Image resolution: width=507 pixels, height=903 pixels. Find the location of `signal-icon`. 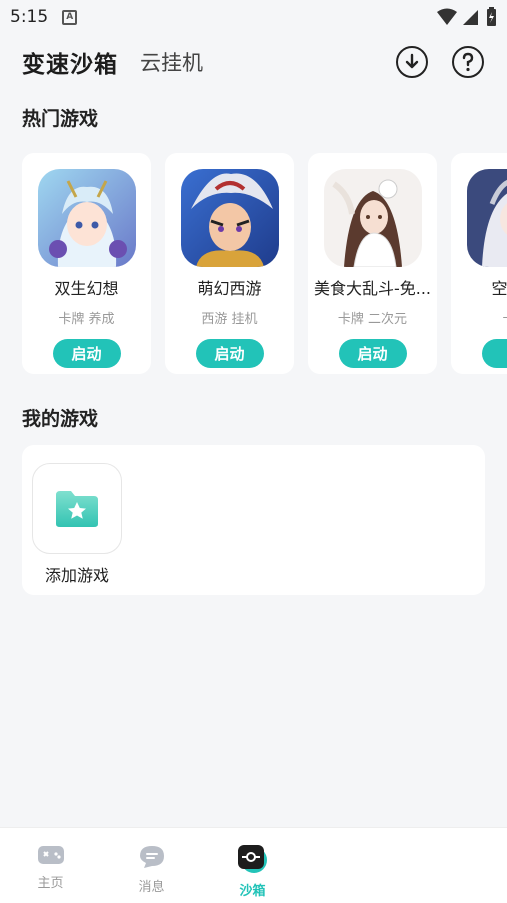

signal-icon is located at coordinates (470, 17).